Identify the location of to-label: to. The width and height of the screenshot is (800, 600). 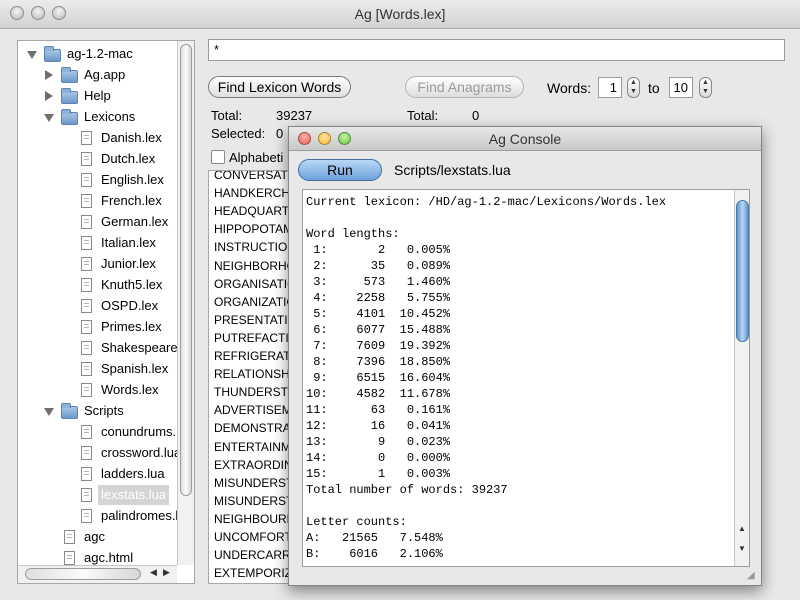
(654, 88).